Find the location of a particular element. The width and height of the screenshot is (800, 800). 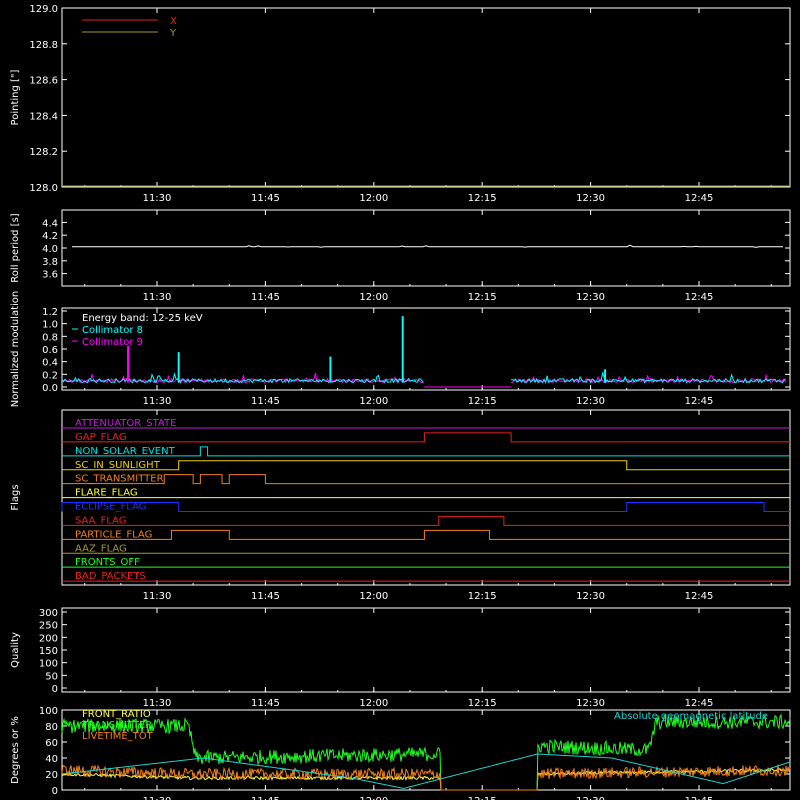

y-tick-label: 128.4 is located at coordinates (43, 116).